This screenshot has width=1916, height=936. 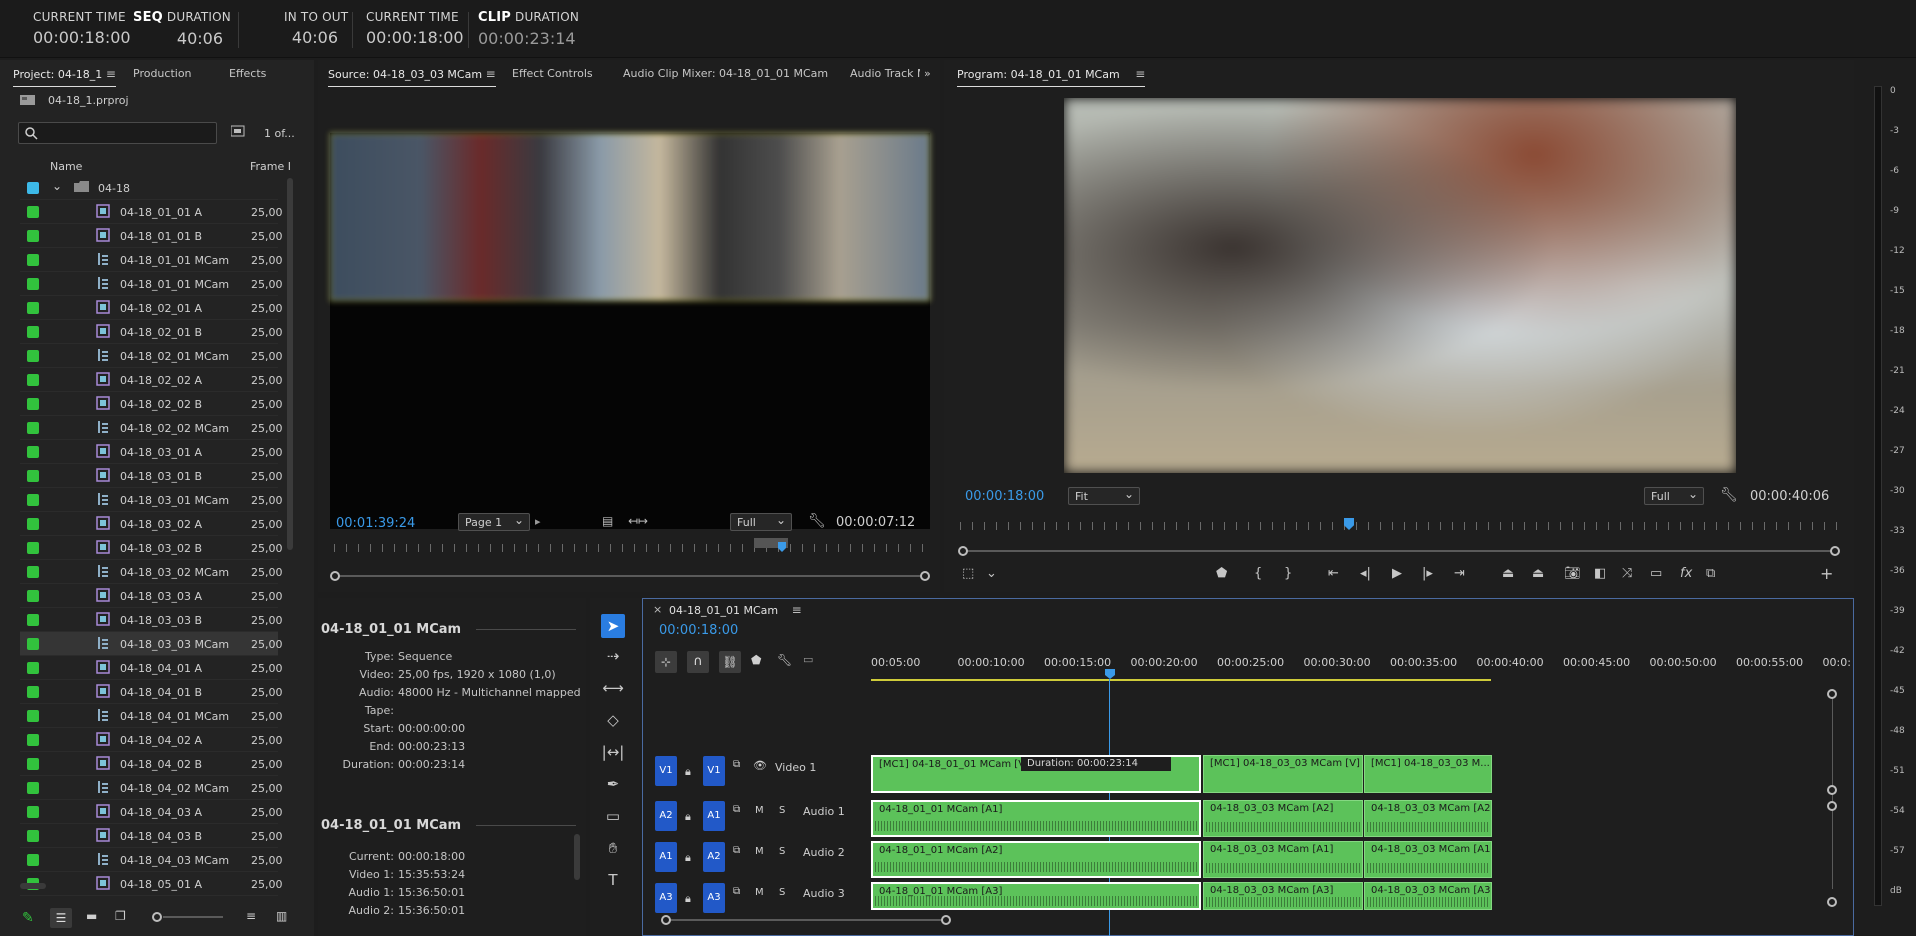 I want to click on chevron-down-icon: ⌄, so click(x=57, y=186).